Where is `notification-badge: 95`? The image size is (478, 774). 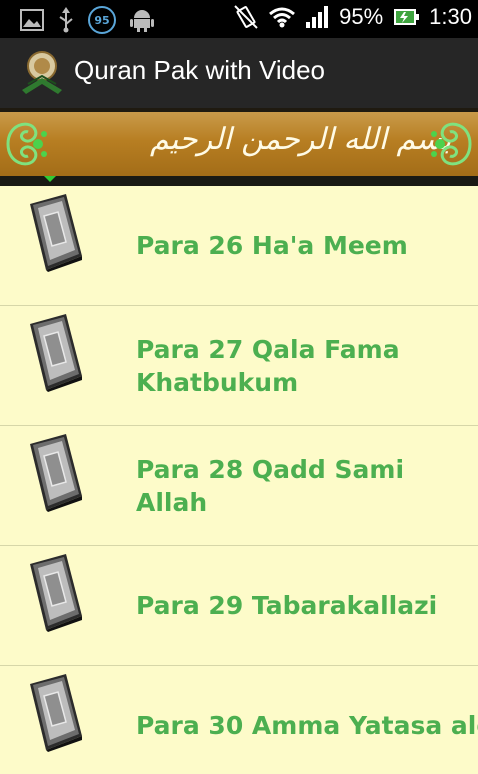 notification-badge: 95 is located at coordinates (102, 20).